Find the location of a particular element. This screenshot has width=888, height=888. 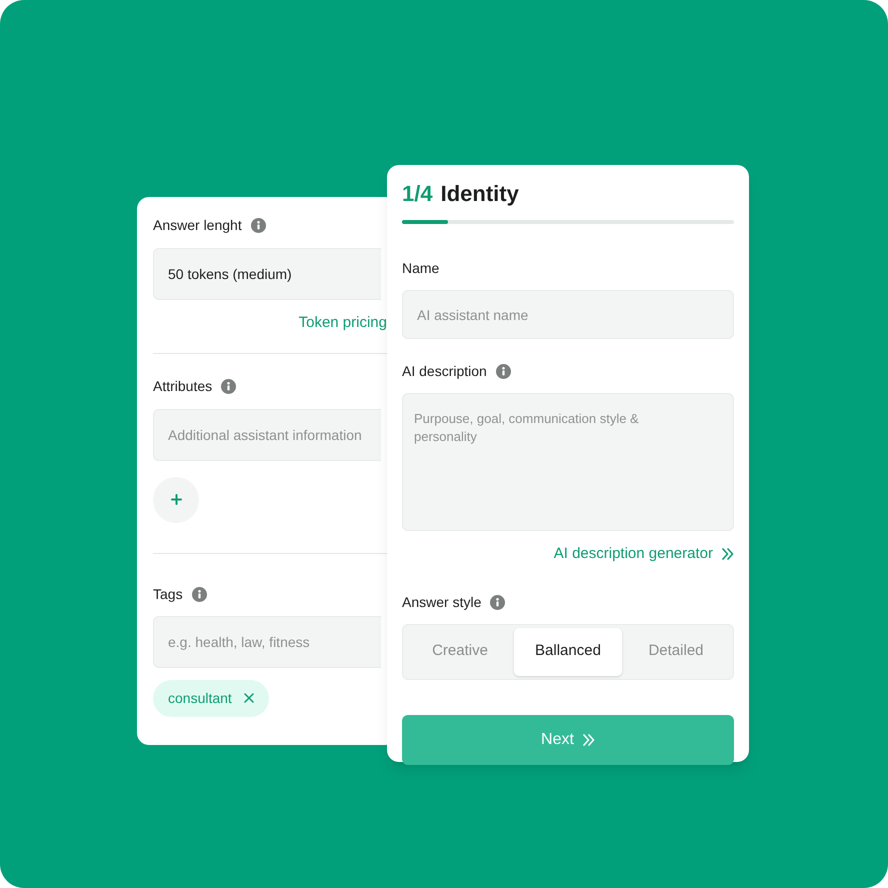

description-textarea: Purpouse, goal, communication style & personality is located at coordinates (568, 462).